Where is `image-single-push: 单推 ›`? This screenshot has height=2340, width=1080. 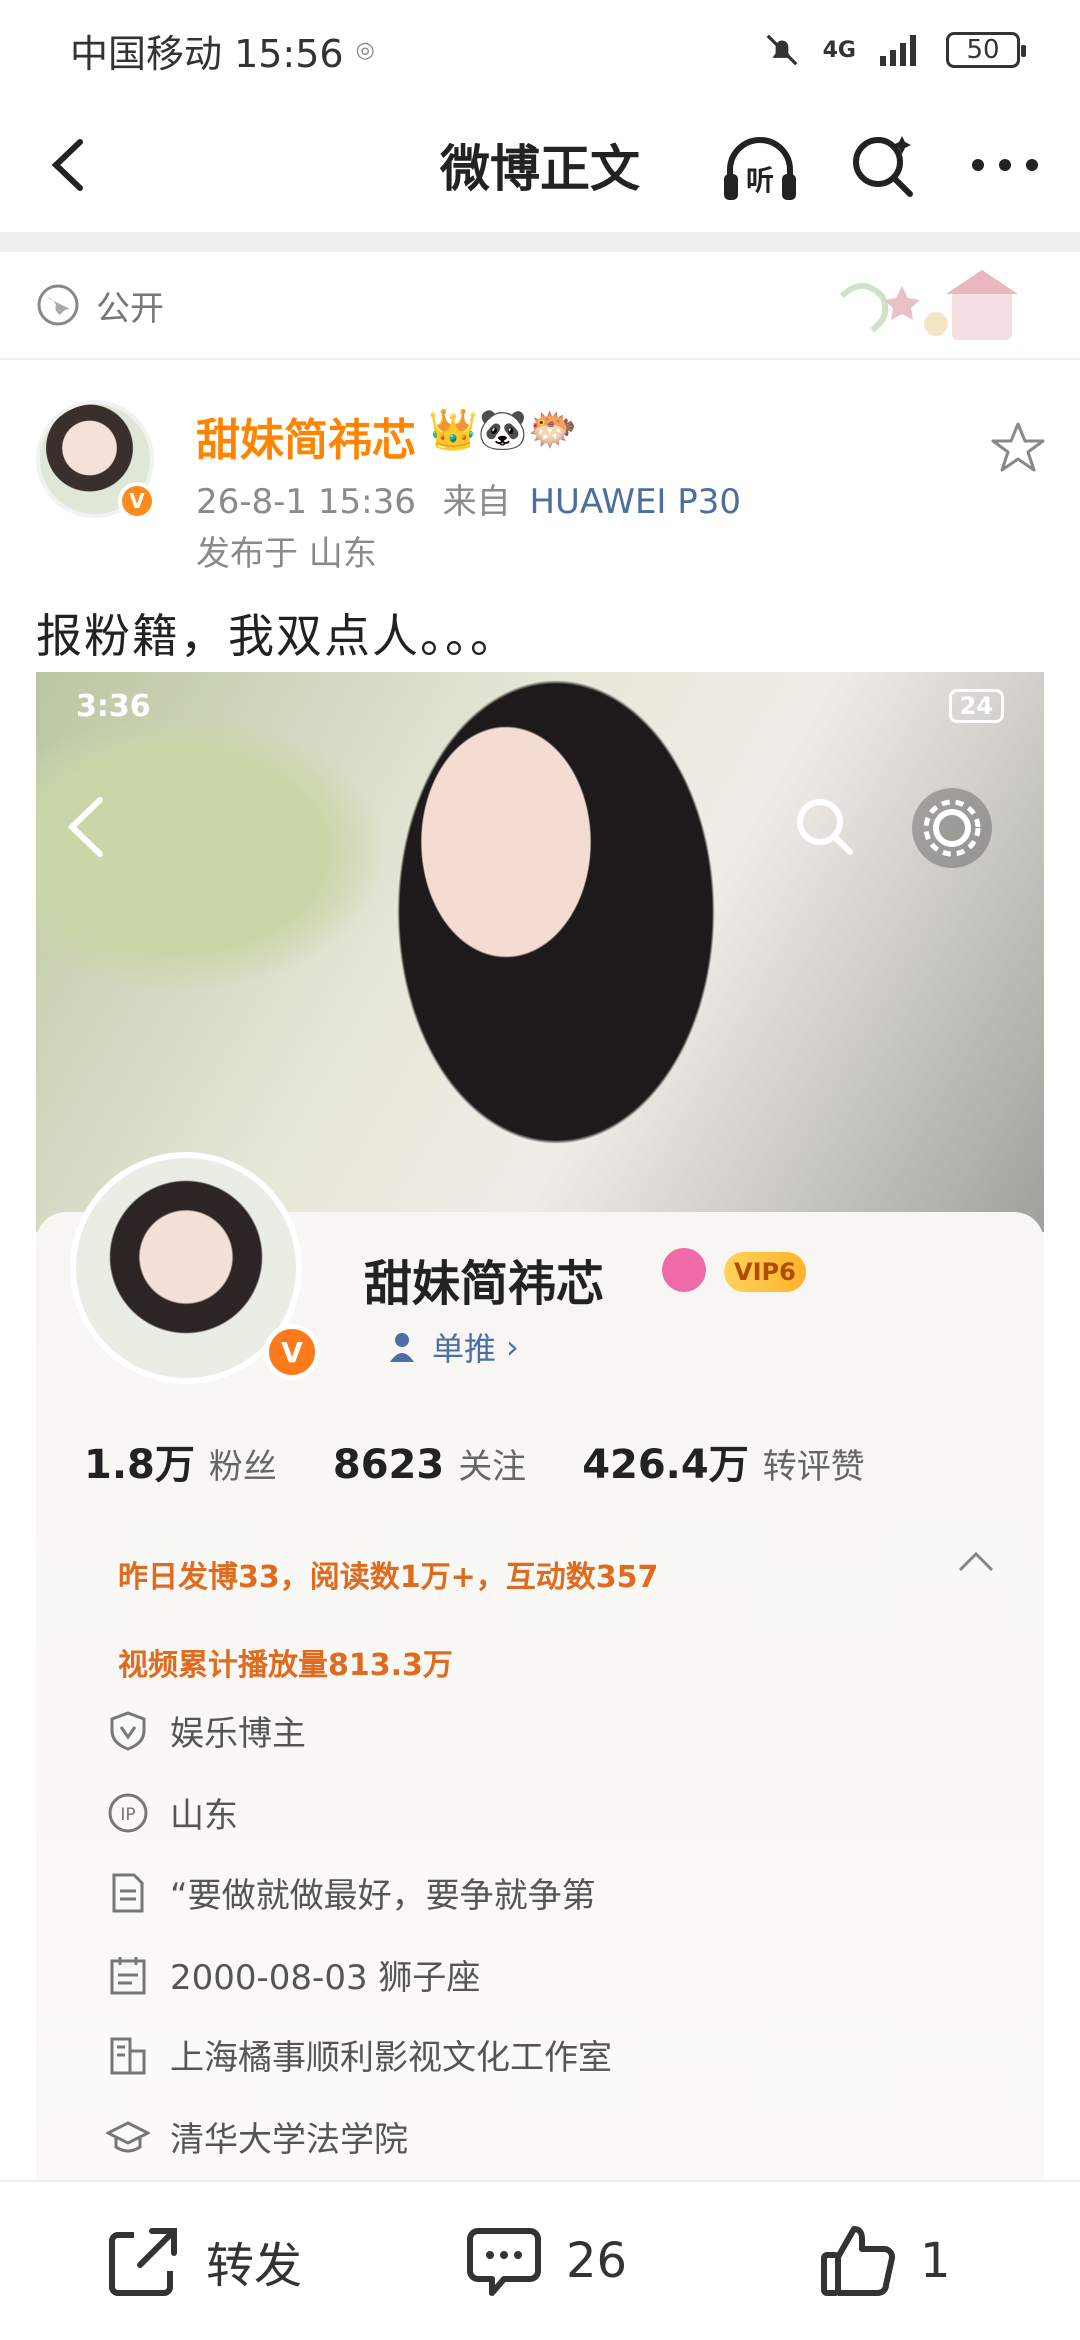
image-single-push: 单推 › is located at coordinates (453, 1347).